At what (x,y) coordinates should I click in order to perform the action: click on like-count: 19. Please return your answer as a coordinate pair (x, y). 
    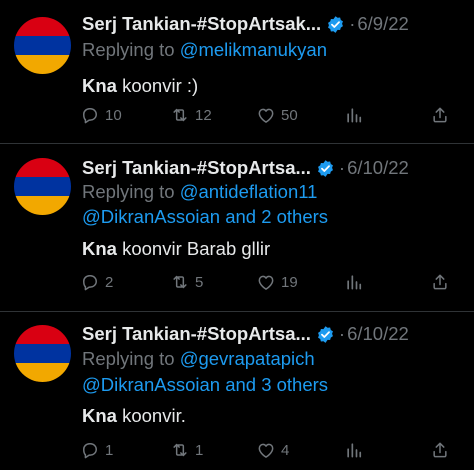
    Looking at the image, I should click on (289, 282).